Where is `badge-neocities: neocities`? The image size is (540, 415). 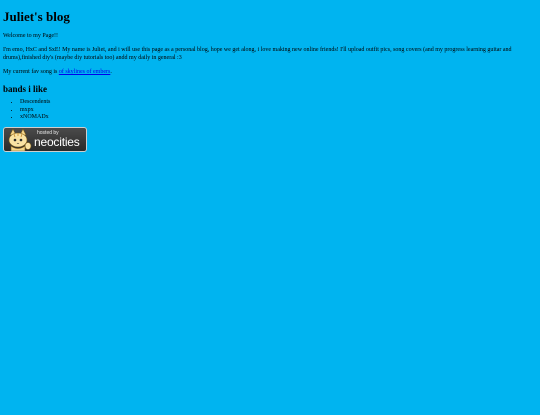
badge-neocities: neocities is located at coordinates (57, 141).